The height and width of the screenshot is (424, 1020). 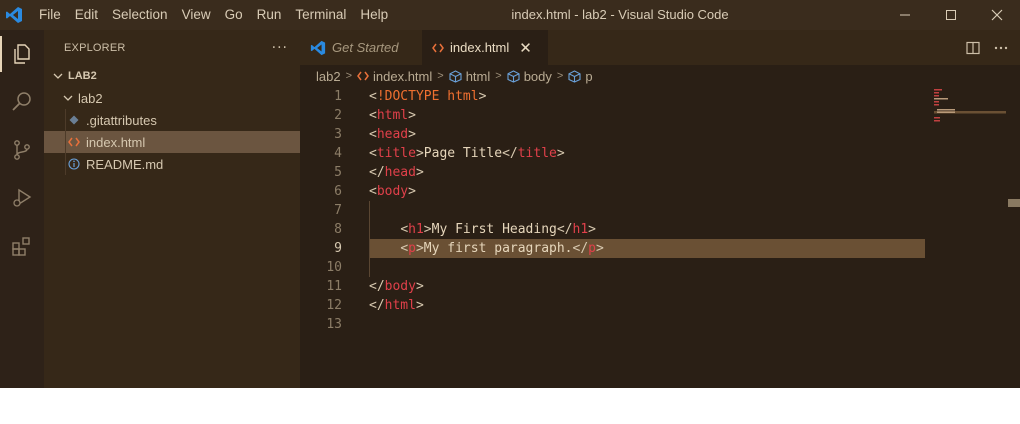 What do you see at coordinates (469, 76) in the screenshot?
I see `breadcrumb-symbol-html: html` at bounding box center [469, 76].